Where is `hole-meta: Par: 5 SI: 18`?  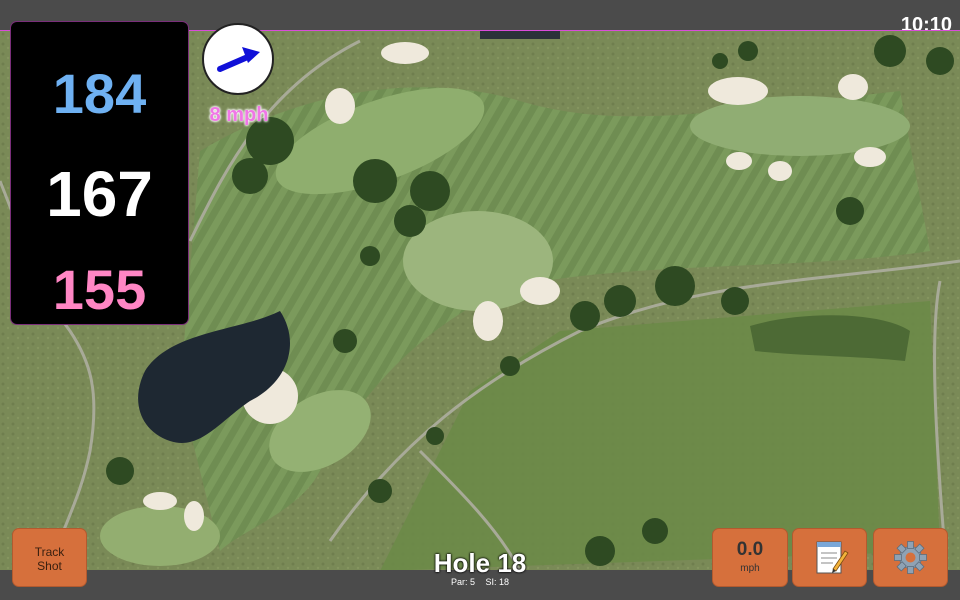 hole-meta: Par: 5 SI: 18 is located at coordinates (480, 582).